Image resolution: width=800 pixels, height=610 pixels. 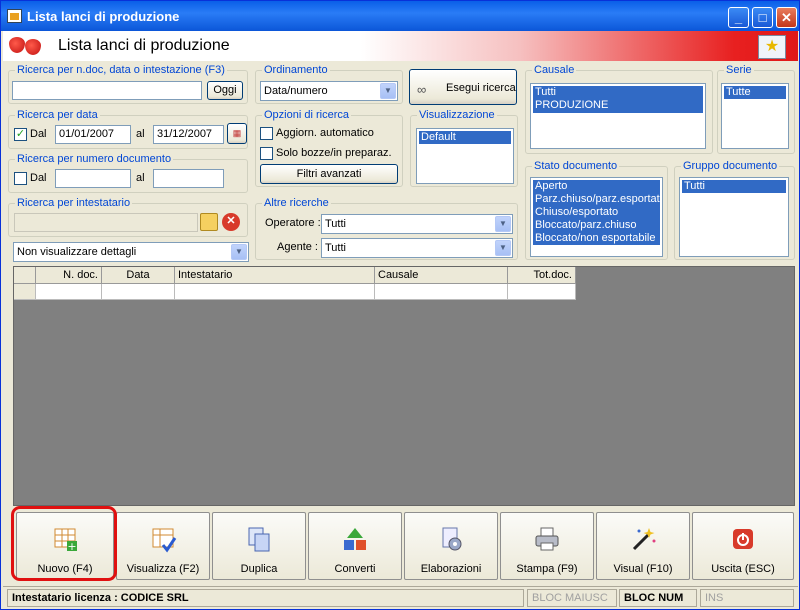 I want to click on serie-group: Serie Tutte, so click(x=756, y=109).